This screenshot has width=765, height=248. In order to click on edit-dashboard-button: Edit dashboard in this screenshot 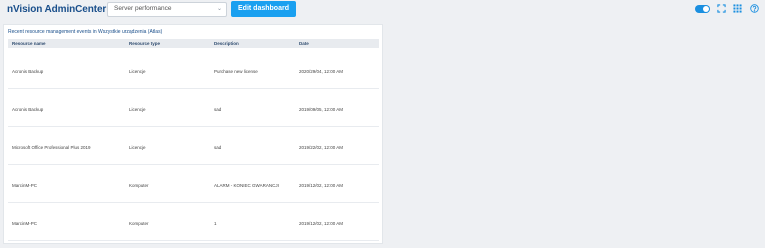, I will do `click(263, 9)`.